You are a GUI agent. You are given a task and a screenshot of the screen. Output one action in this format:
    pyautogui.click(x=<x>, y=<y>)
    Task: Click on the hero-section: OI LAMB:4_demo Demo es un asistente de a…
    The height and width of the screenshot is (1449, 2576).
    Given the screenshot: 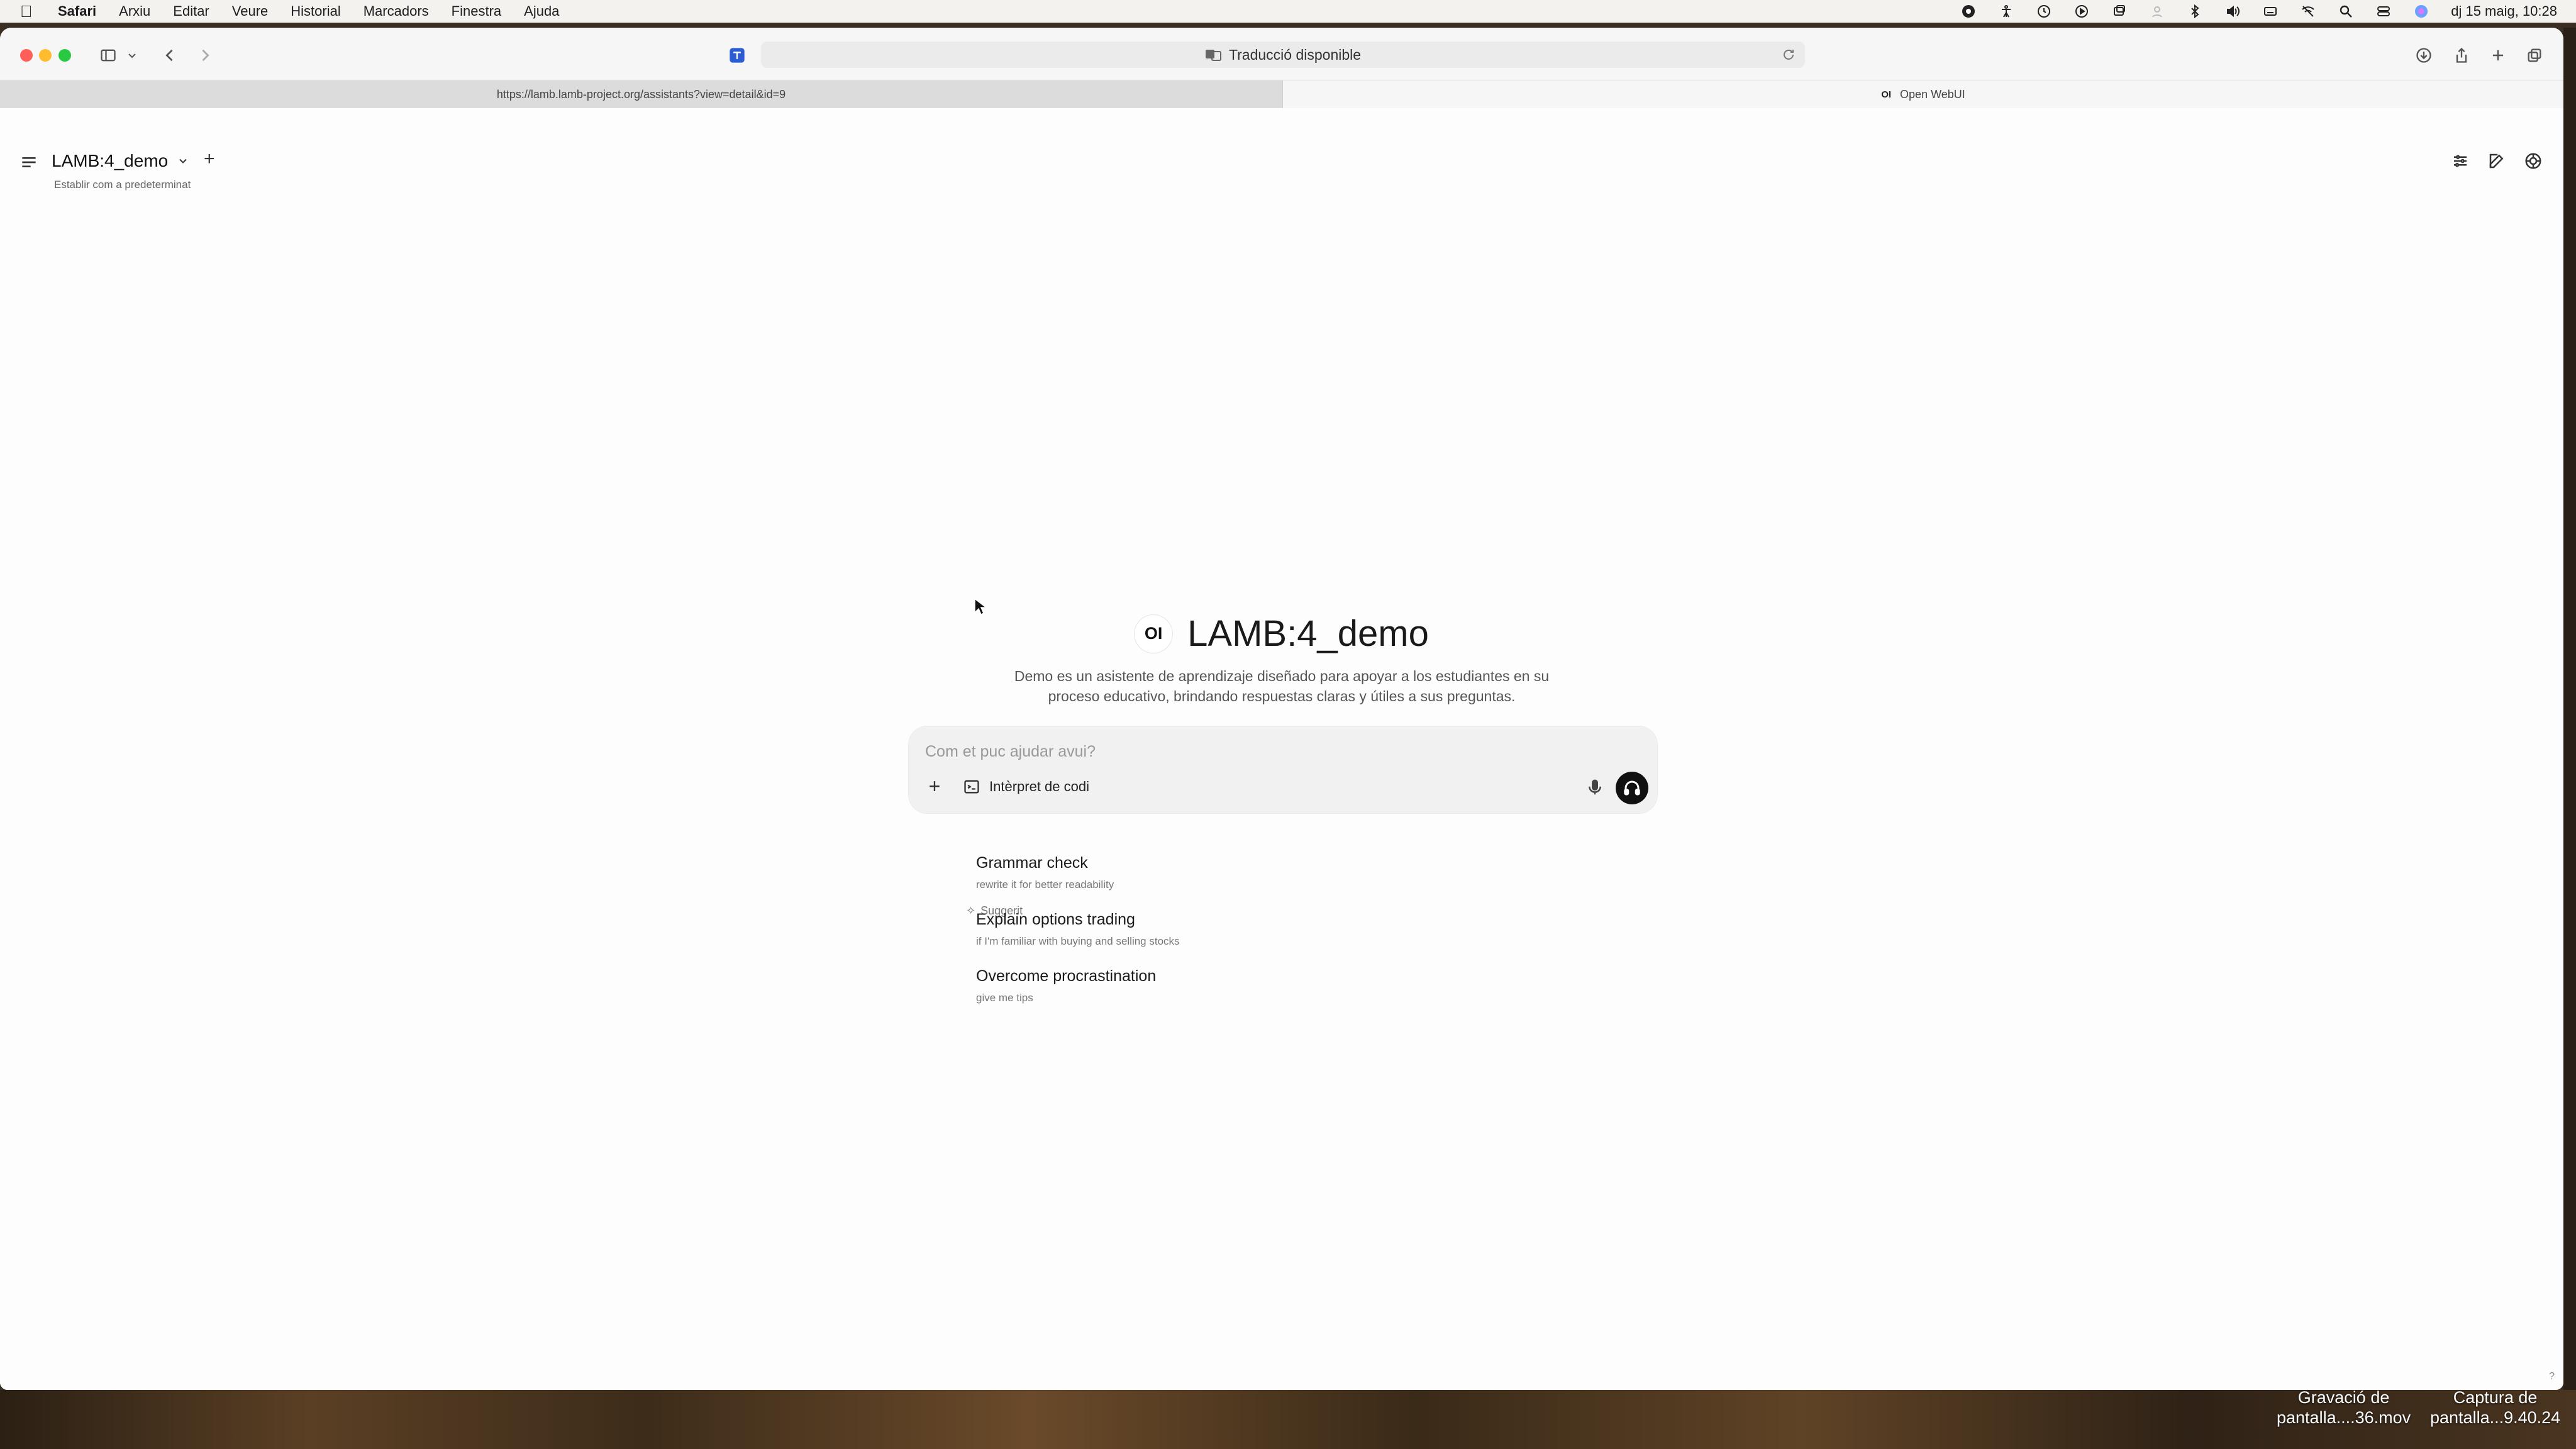 What is the action you would take?
    pyautogui.click(x=1281, y=659)
    